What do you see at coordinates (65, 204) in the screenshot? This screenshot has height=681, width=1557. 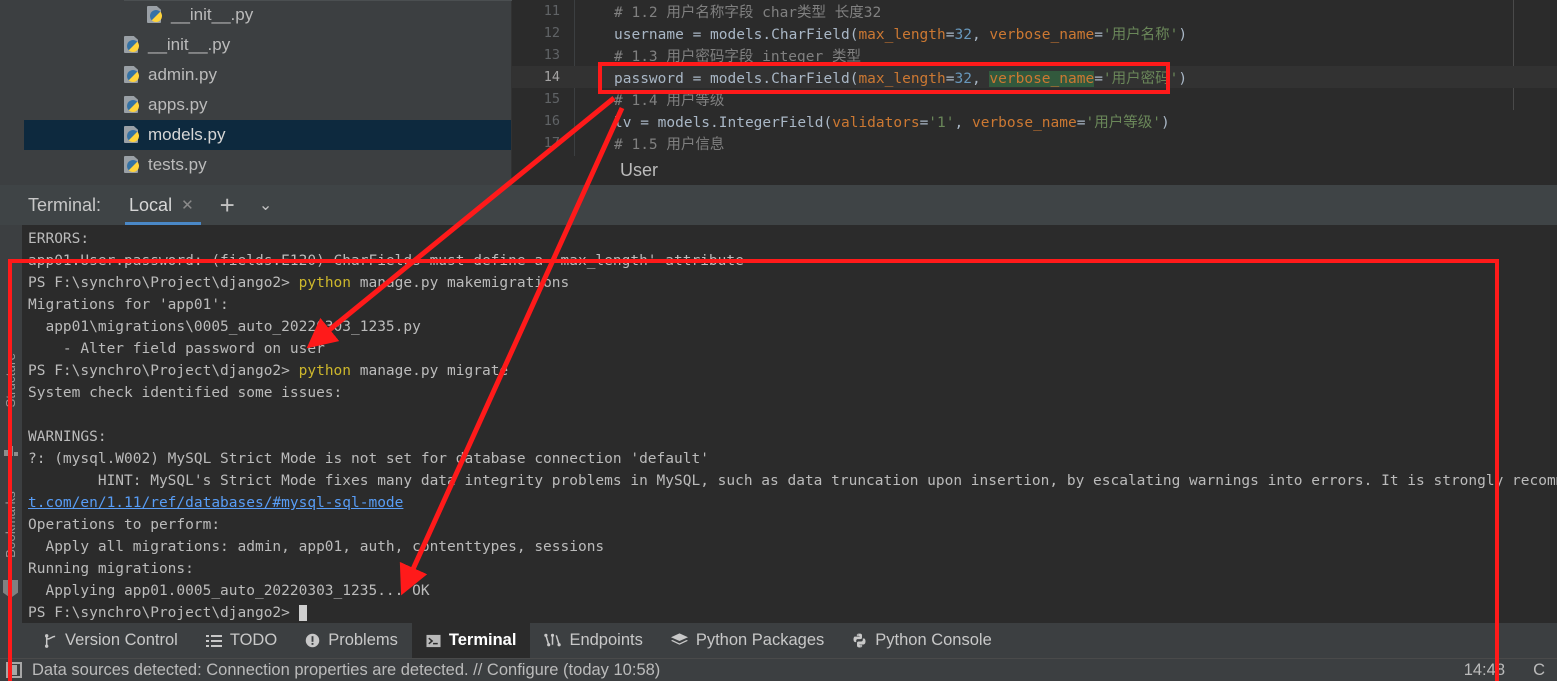 I see `terminal-header-label: Terminal:` at bounding box center [65, 204].